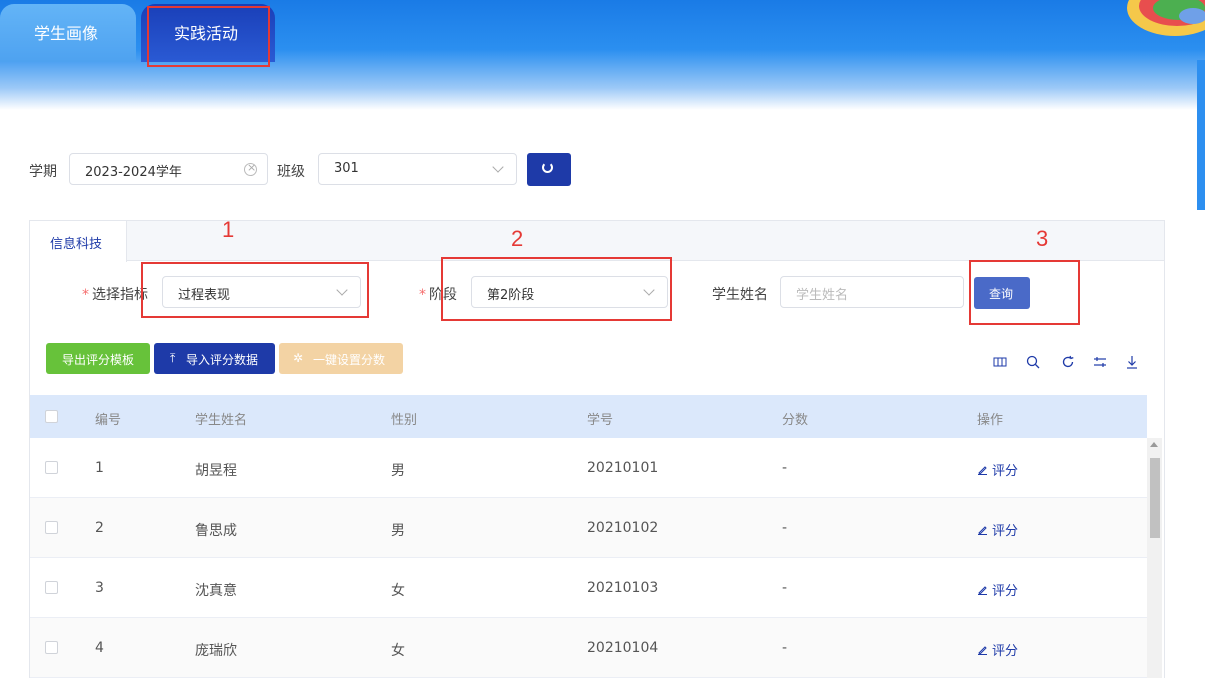 This screenshot has height=678, width=1205. I want to click on tab-label: 实践活动, so click(206, 33).